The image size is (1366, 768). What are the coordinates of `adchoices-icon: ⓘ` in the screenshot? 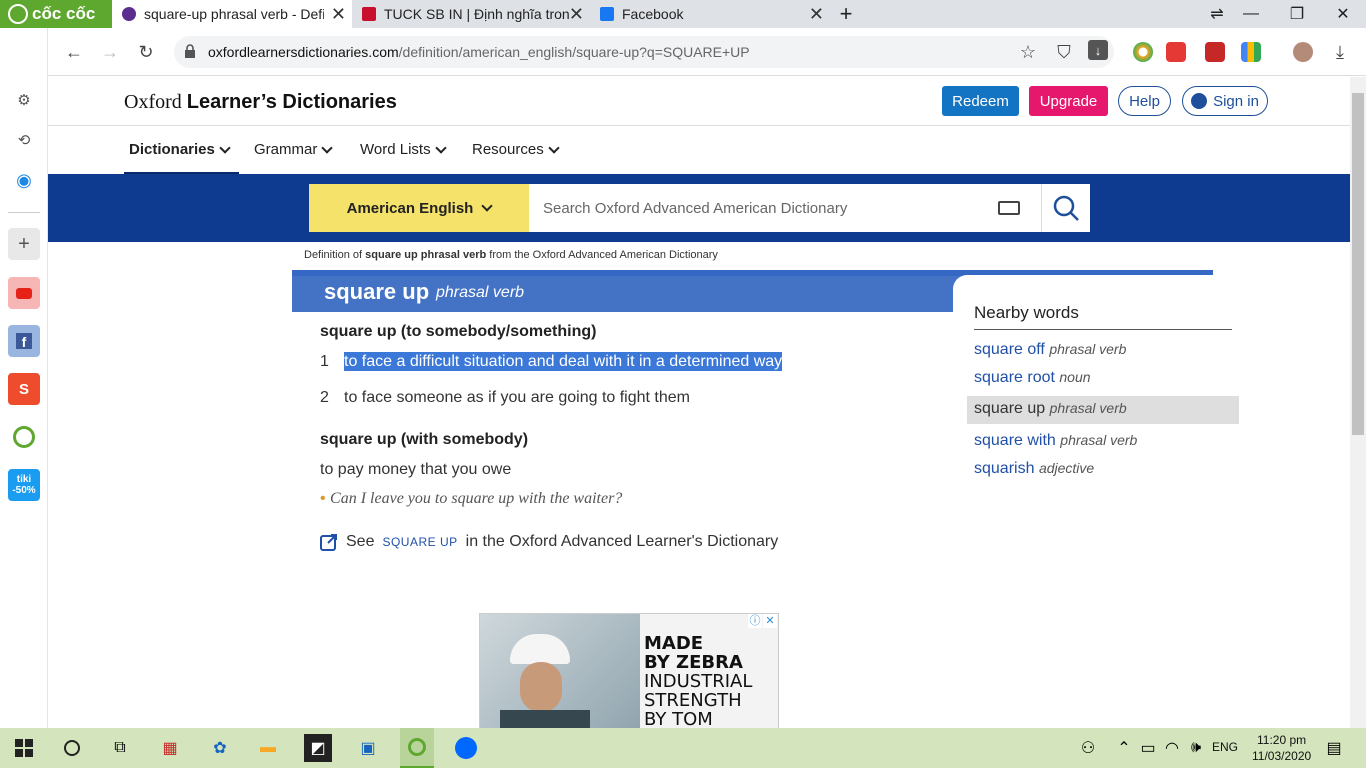 It's located at (755, 621).